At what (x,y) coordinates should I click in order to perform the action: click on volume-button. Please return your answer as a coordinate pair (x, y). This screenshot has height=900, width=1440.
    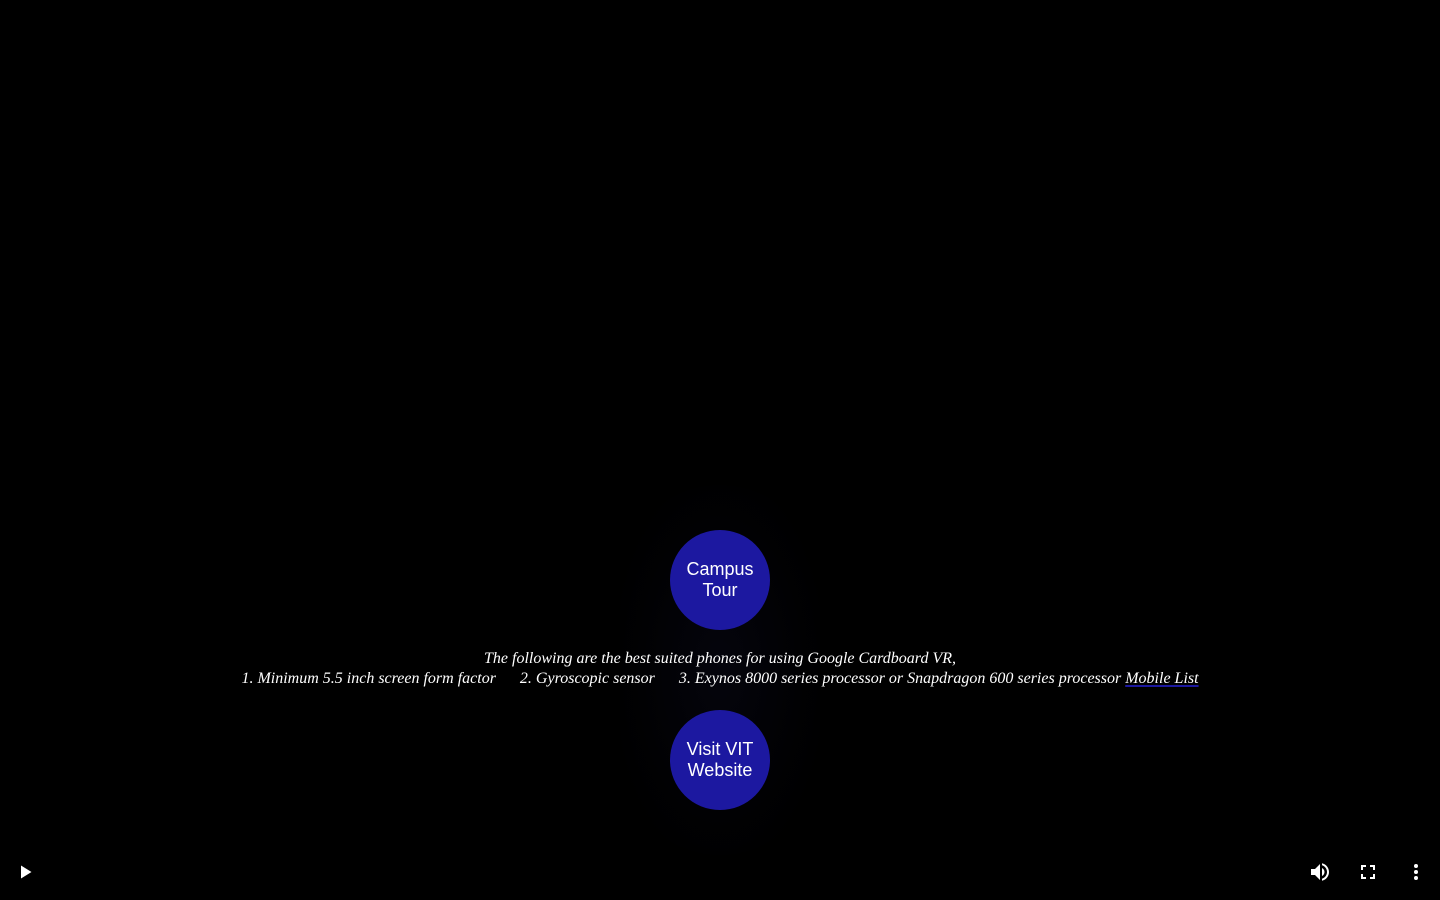
    Looking at the image, I should click on (1320, 872).